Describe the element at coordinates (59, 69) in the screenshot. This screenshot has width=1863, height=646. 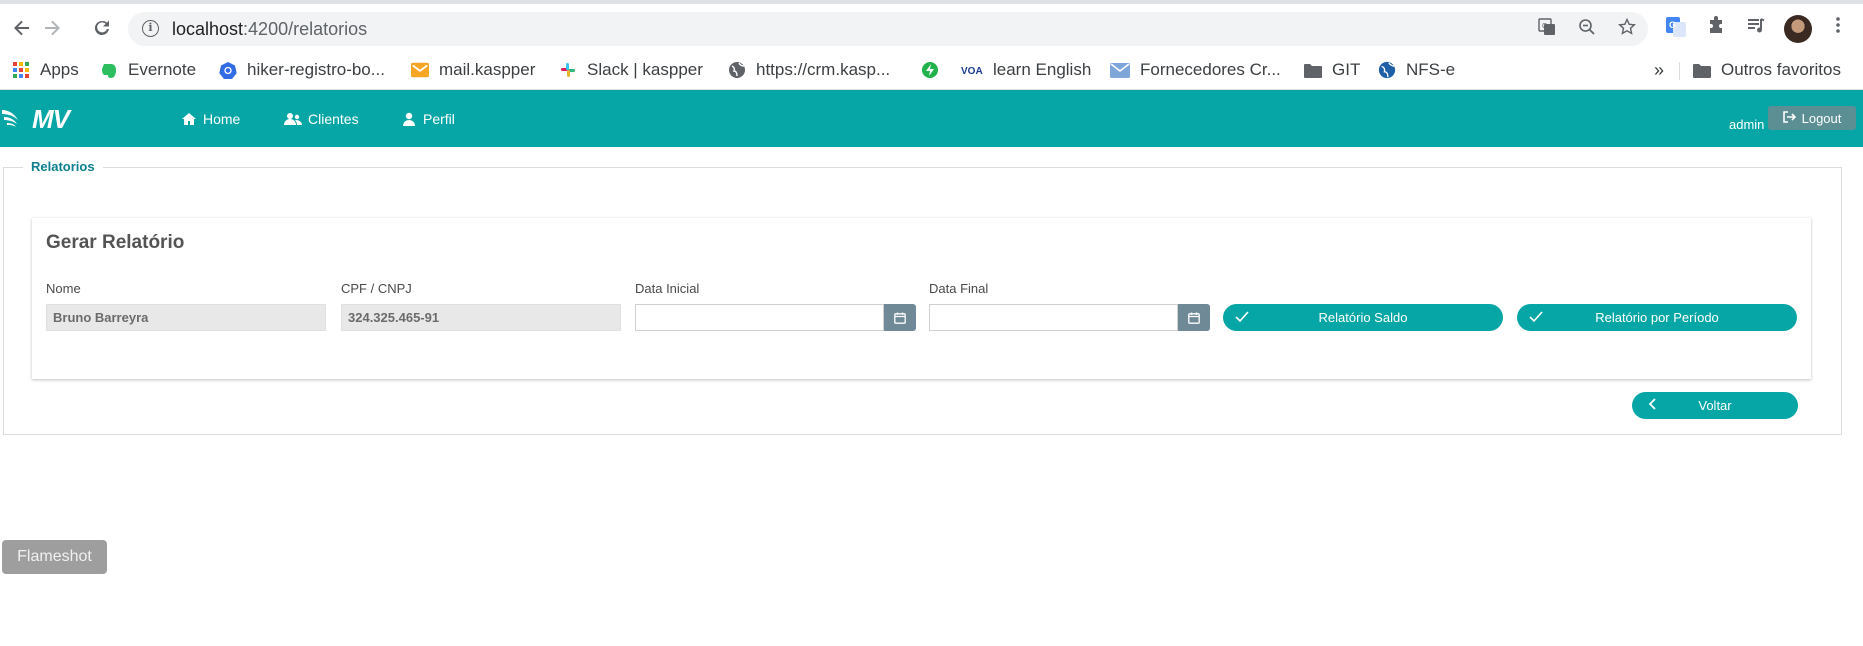
I see `bookmark-label: Apps` at that location.